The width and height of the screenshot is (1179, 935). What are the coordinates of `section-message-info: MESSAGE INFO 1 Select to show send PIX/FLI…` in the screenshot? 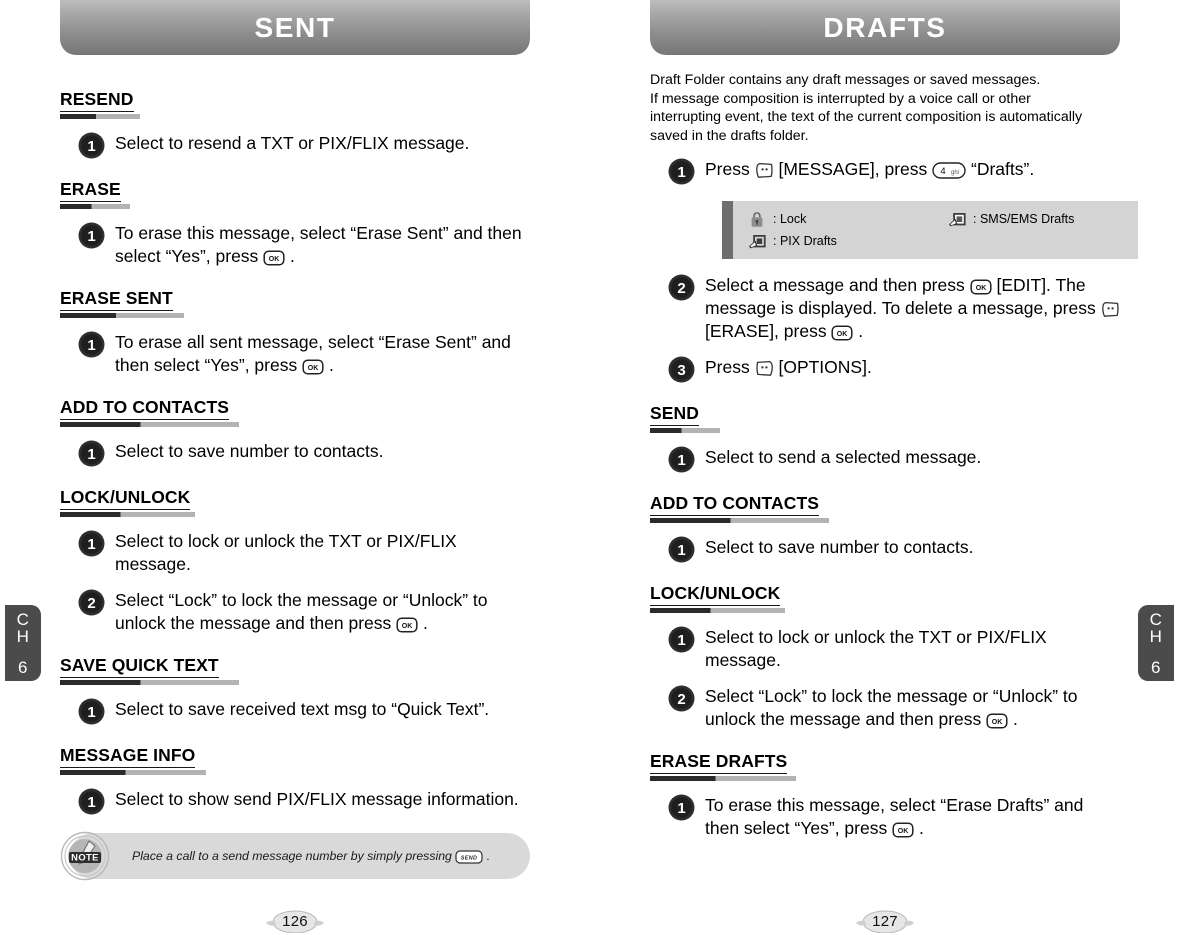 It's located at (295, 780).